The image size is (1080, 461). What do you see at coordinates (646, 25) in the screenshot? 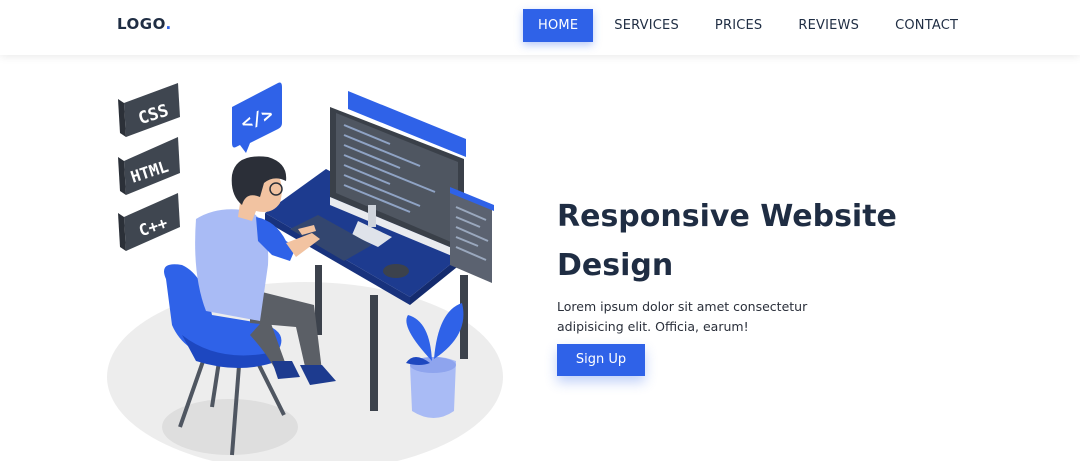
I see `nav-services-link: SERVICES` at bounding box center [646, 25].